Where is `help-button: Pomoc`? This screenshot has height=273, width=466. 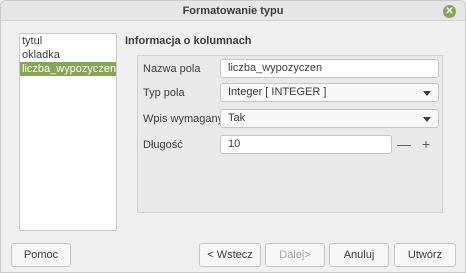 help-button: Pomoc is located at coordinates (41, 255).